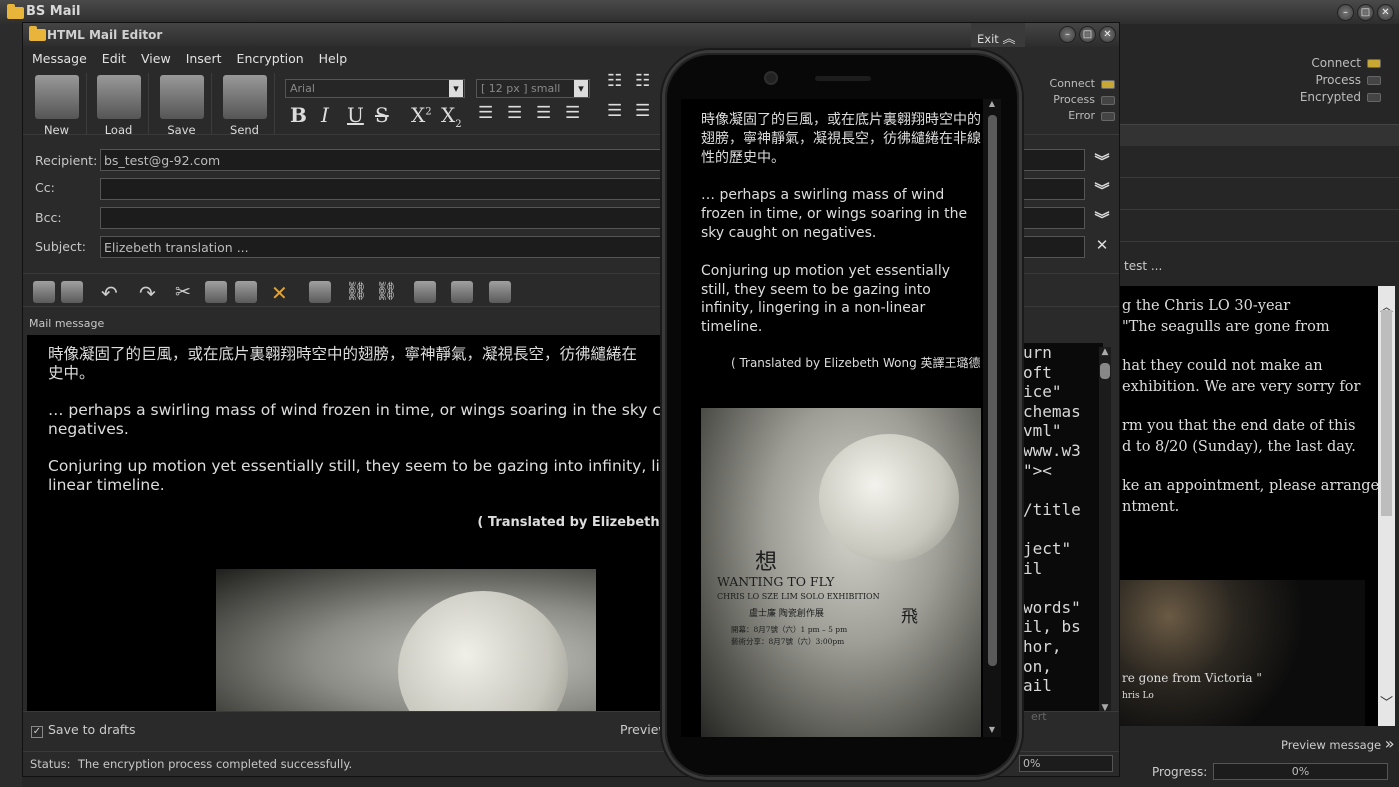 The height and width of the screenshot is (787, 1399). I want to click on delete-icon: ✕, so click(282, 293).